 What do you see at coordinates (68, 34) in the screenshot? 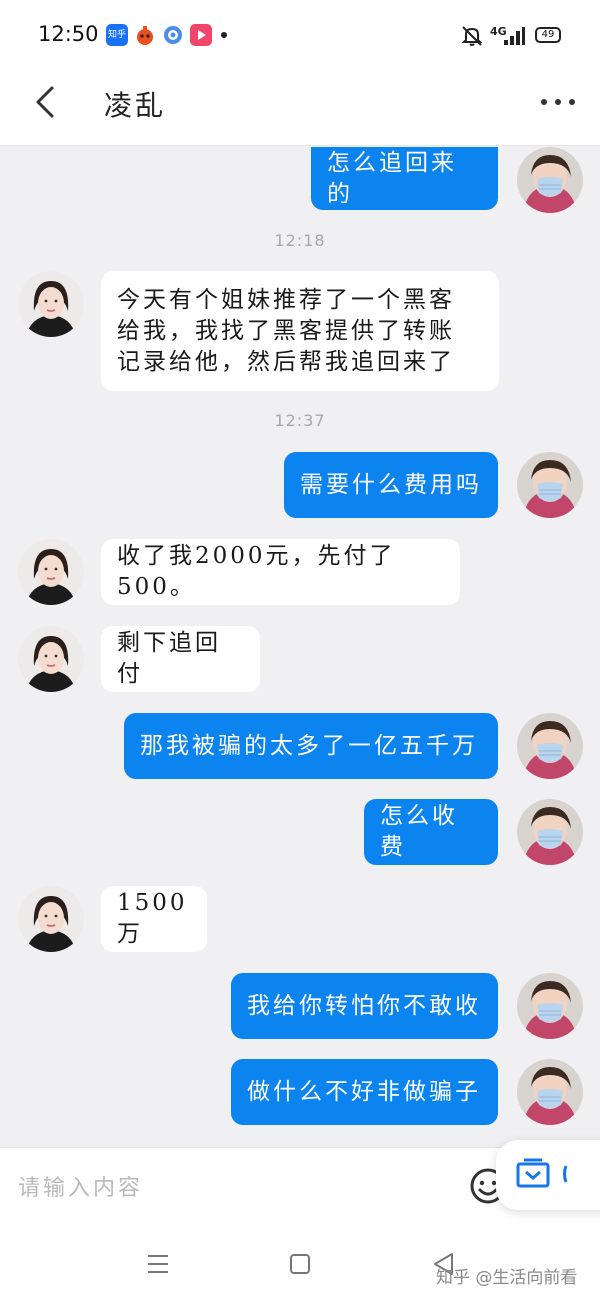
I see `status-time: 12:50` at bounding box center [68, 34].